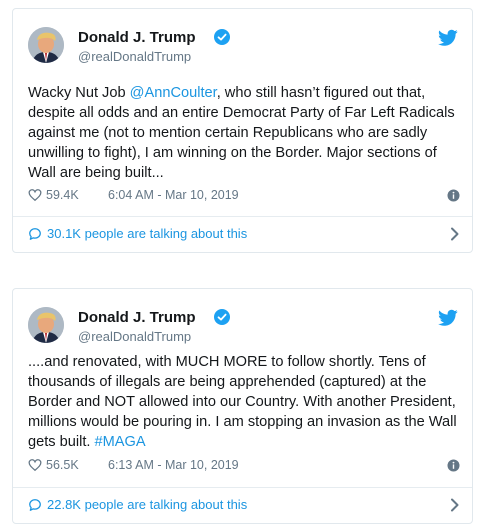  Describe the element at coordinates (79, 93) in the screenshot. I see `tweet-text-part: Wacky Nut Job` at that location.